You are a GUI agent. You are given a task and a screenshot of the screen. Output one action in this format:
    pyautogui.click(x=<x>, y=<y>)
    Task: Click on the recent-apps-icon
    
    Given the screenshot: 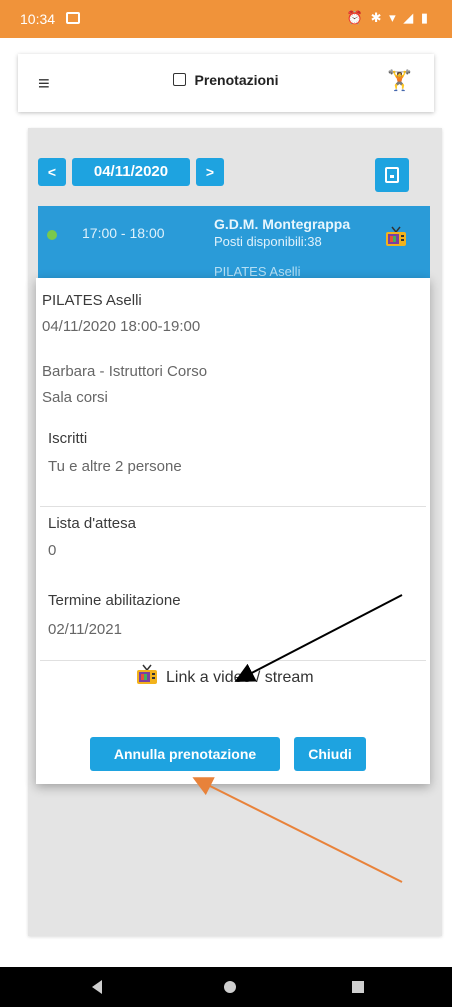 What is the action you would take?
    pyautogui.click(x=358, y=987)
    